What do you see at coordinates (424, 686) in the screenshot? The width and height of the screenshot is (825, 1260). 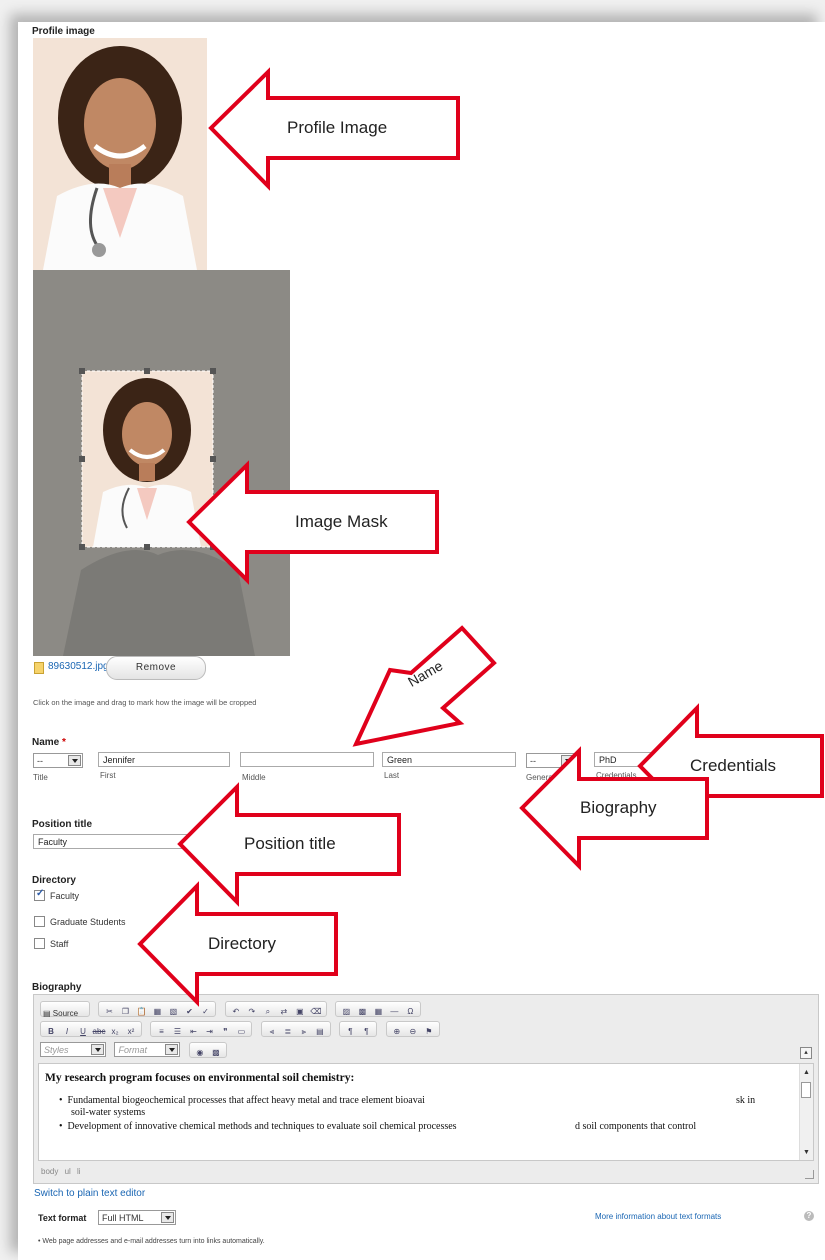 I see `name-callout-arrow` at bounding box center [424, 686].